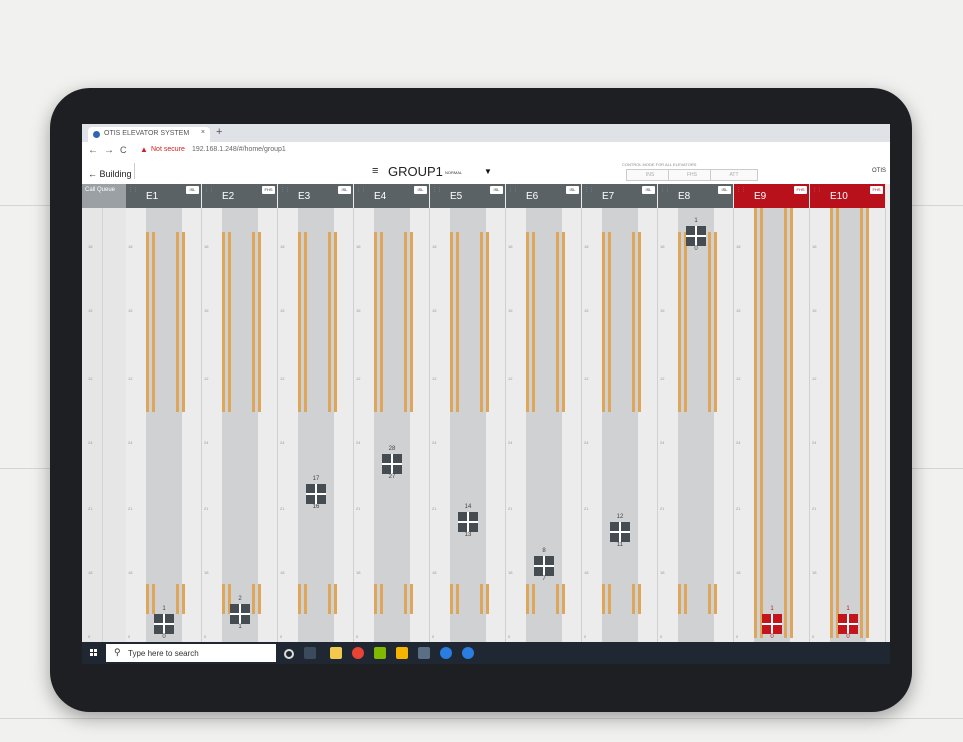 The height and width of the screenshot is (742, 963). Describe the element at coordinates (692, 175) in the screenshot. I see `mode-button-fhs: FHS` at that location.